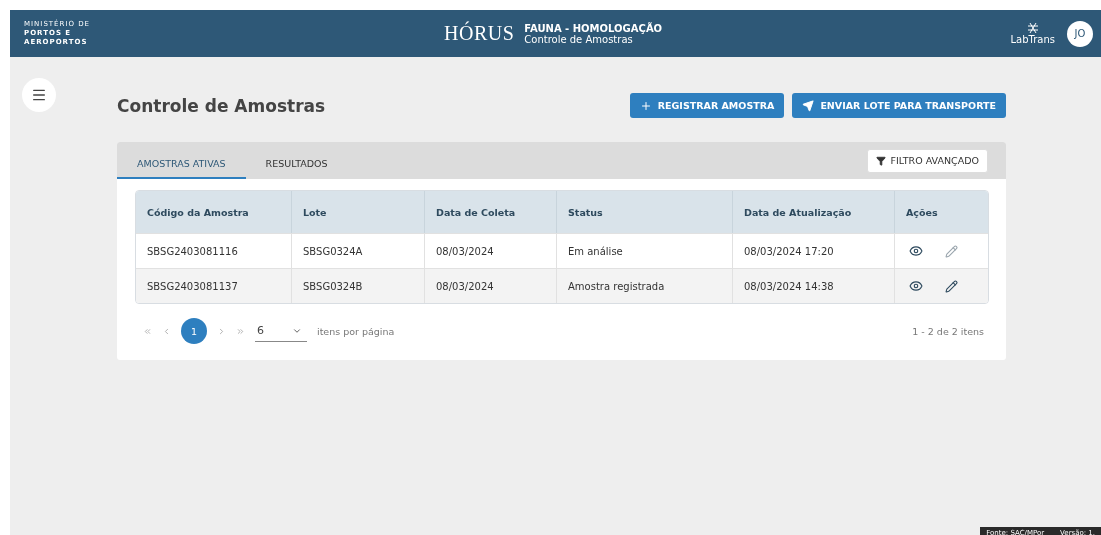 This screenshot has width=1101, height=535. Describe the element at coordinates (927, 160) in the screenshot. I see `advanced-filter-button: FILTRO AVANÇADO` at that location.